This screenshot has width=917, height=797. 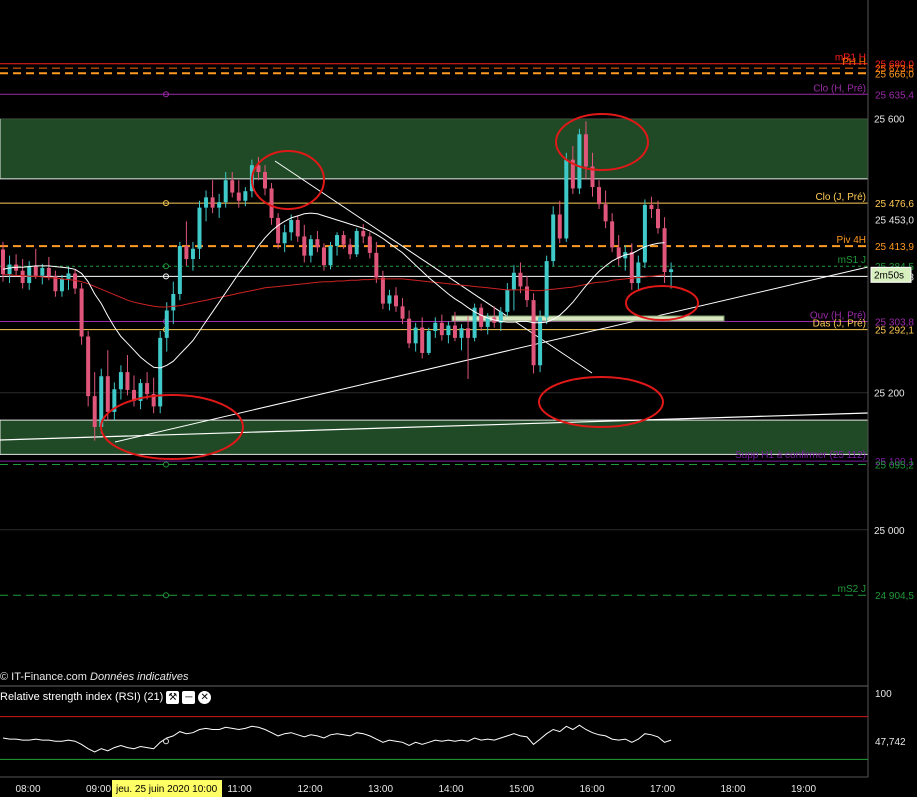 What do you see at coordinates (803, 789) in the screenshot?
I see `x-tick-label-10: 19:00` at bounding box center [803, 789].